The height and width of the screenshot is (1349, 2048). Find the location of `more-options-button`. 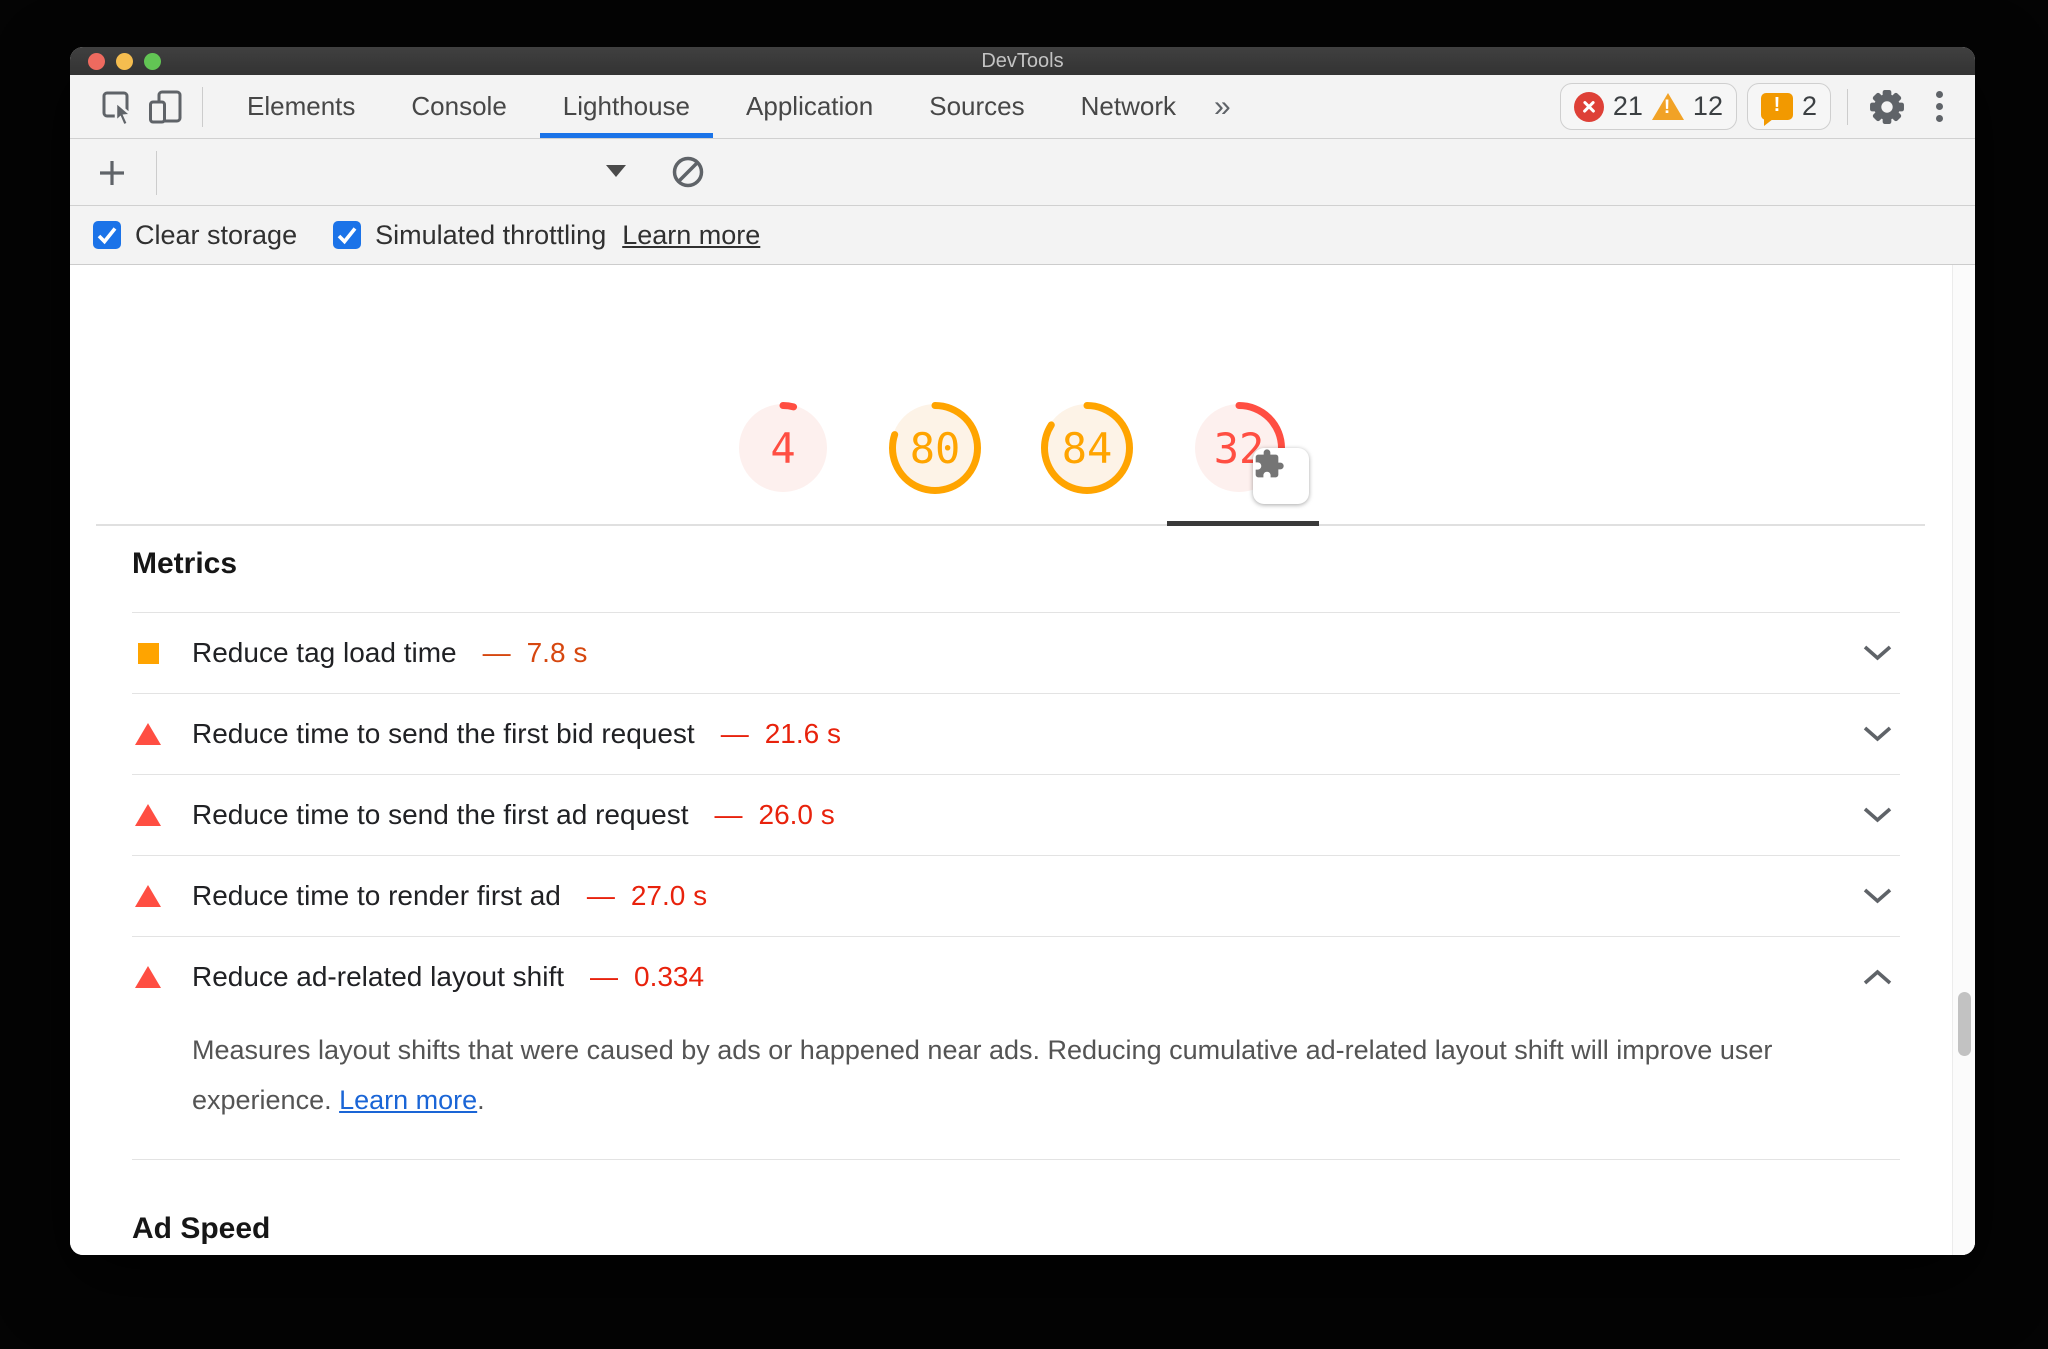

more-options-button is located at coordinates (1939, 106).